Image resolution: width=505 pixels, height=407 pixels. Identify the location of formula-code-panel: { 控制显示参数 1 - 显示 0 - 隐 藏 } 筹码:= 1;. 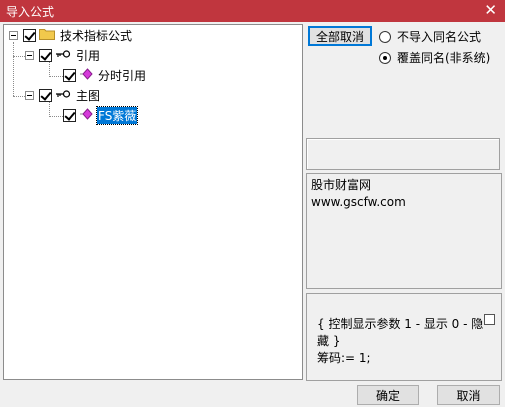
(404, 337).